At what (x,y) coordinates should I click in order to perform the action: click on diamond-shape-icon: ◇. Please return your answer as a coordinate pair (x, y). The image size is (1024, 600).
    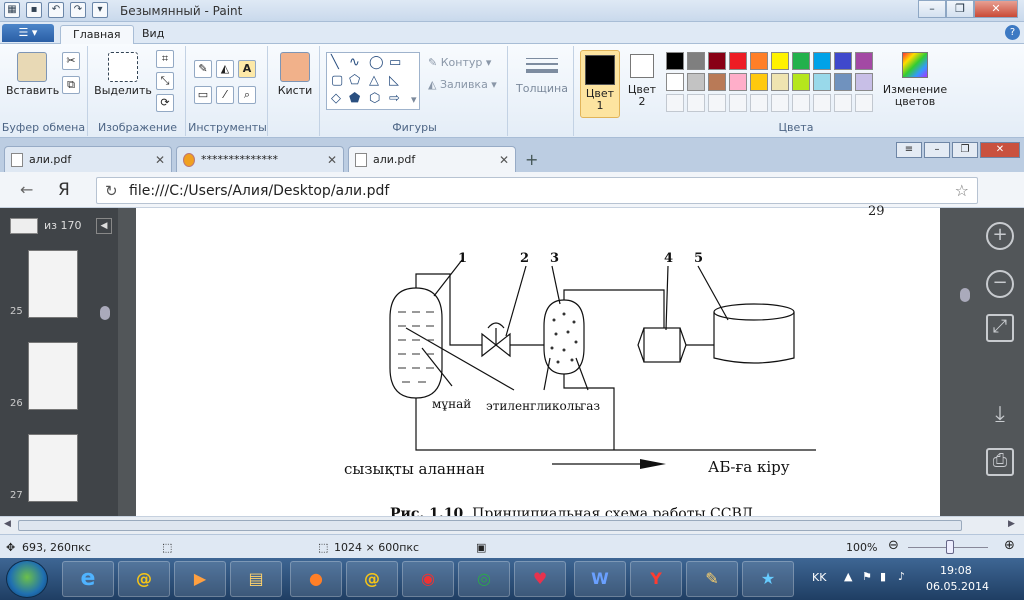
    Looking at the image, I should click on (336, 98).